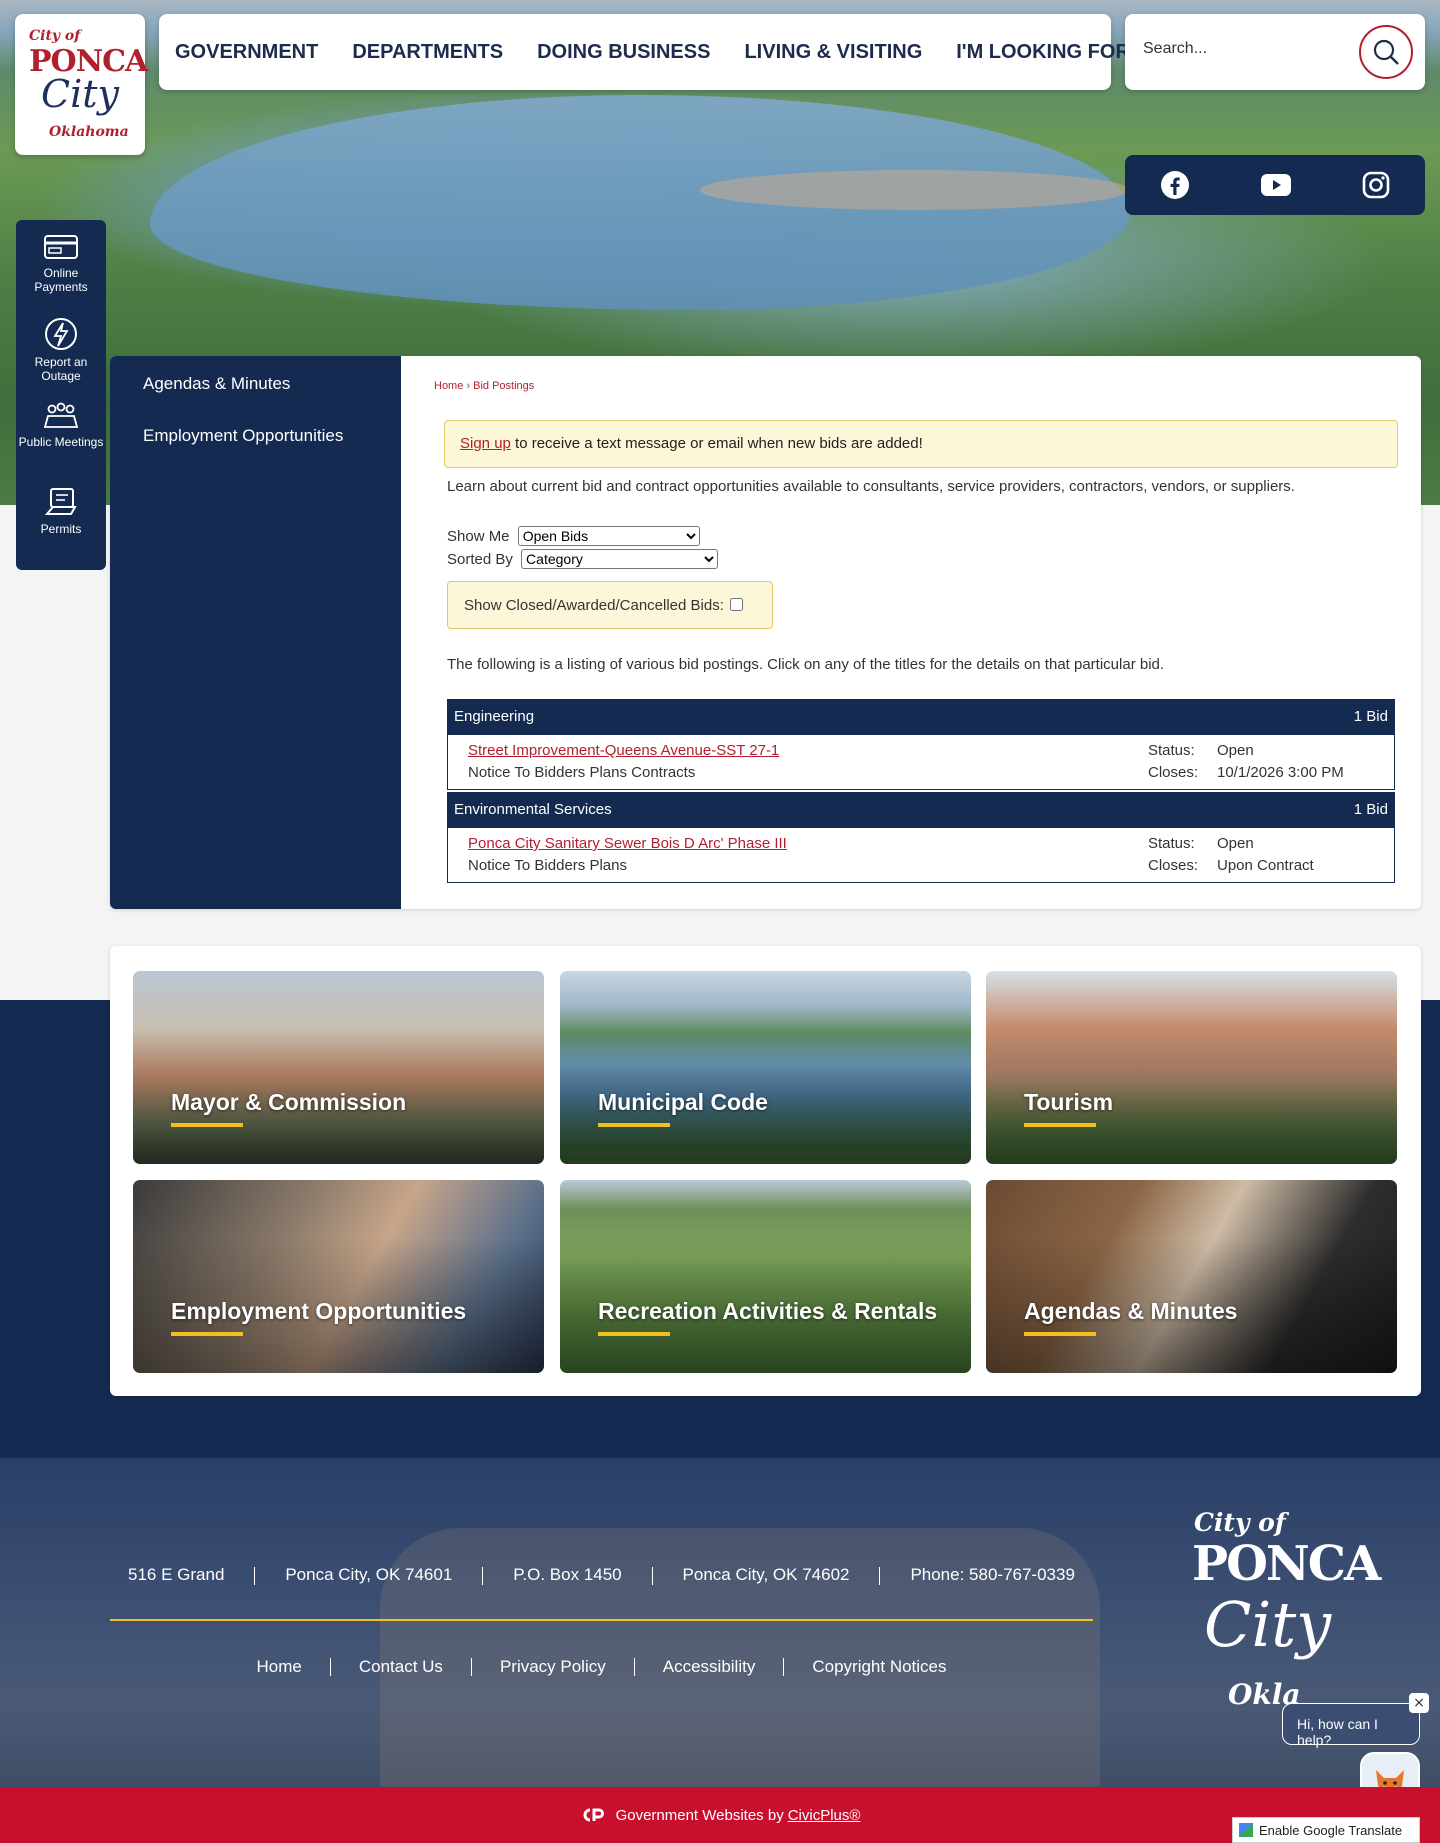 The height and width of the screenshot is (1843, 1440). Describe the element at coordinates (736, 604) in the screenshot. I see `show-closed-checkbox` at that location.